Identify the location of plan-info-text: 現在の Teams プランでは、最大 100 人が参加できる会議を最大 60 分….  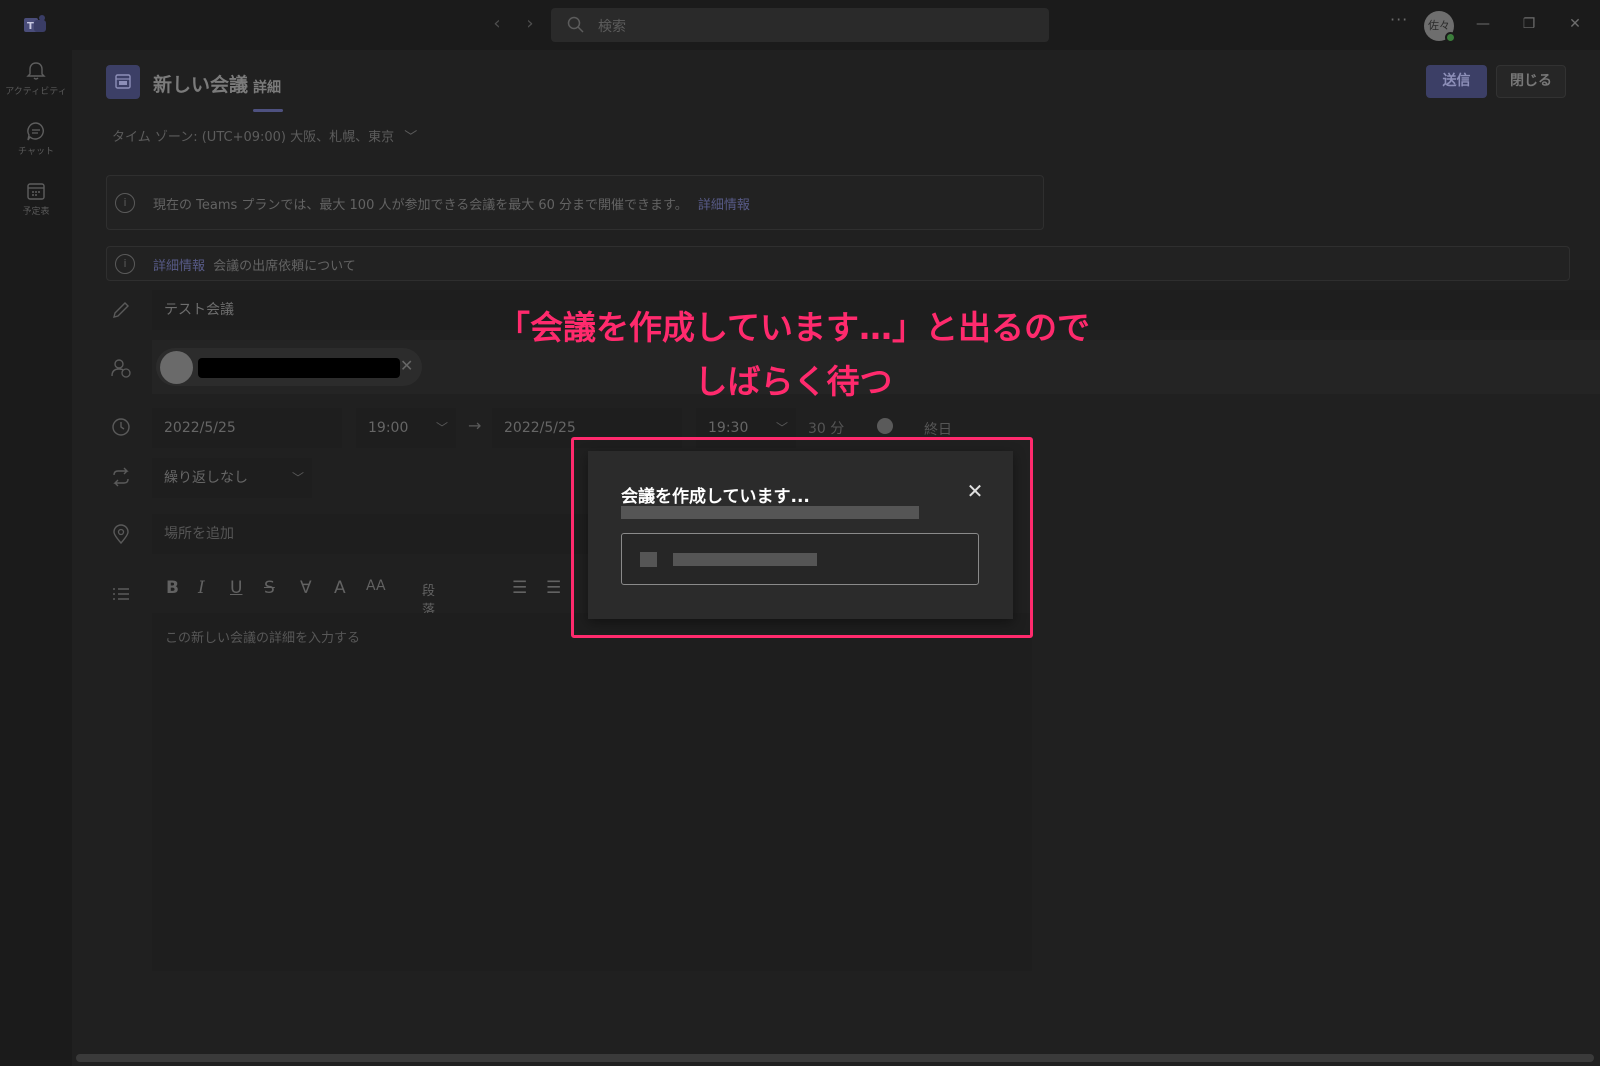
(451, 203).